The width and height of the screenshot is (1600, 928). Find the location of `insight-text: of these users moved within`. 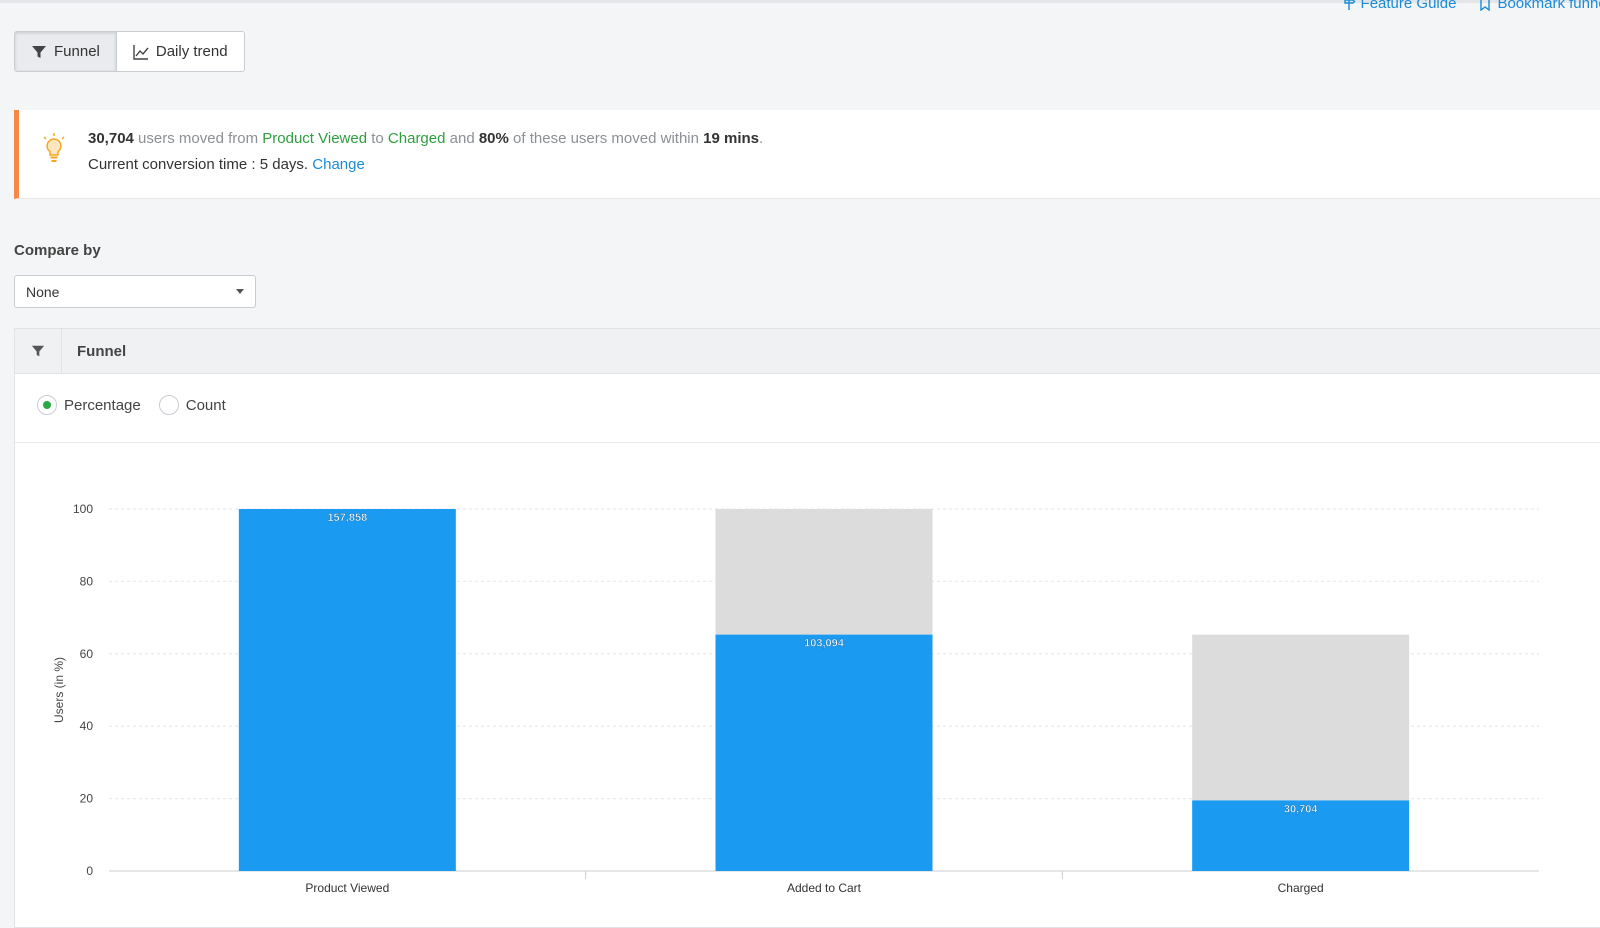

insight-text: of these users moved within is located at coordinates (606, 138).